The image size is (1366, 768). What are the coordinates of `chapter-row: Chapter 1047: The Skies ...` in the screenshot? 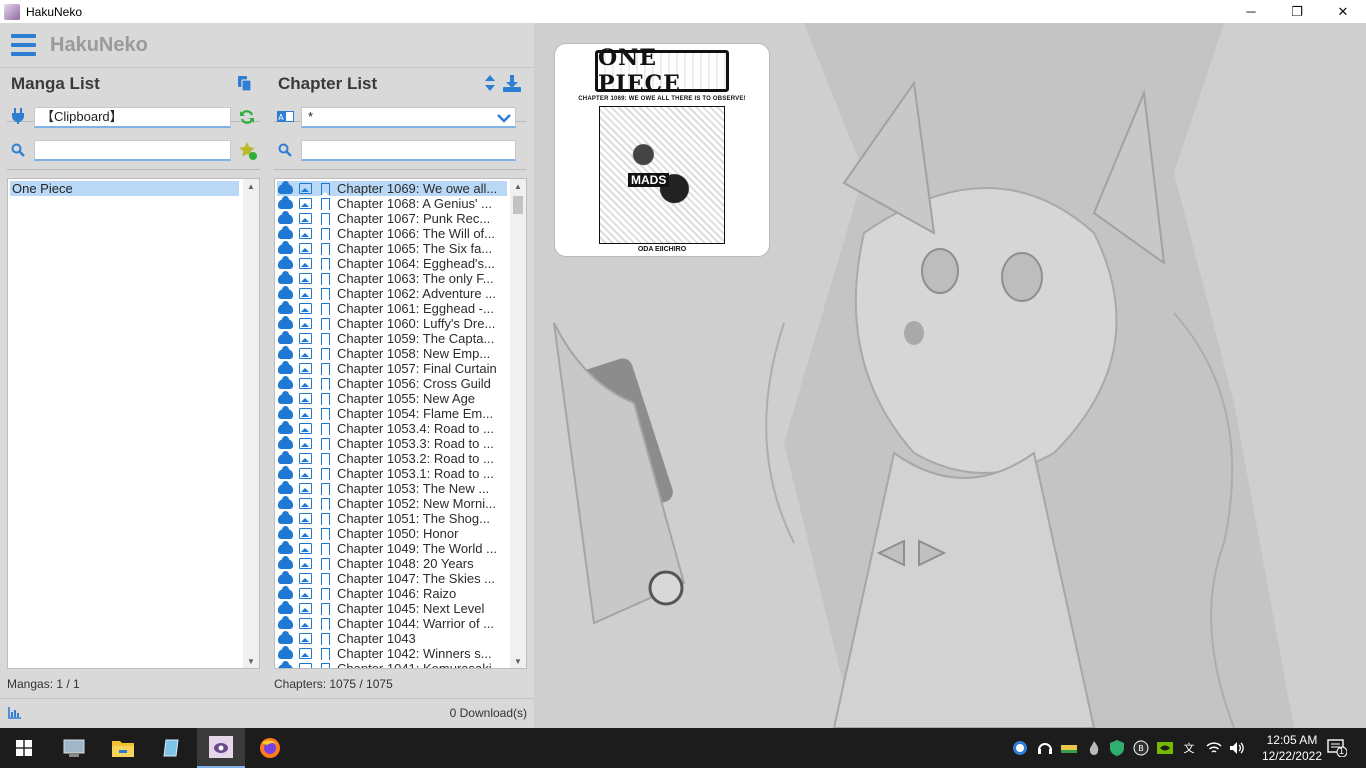 It's located at (392, 578).